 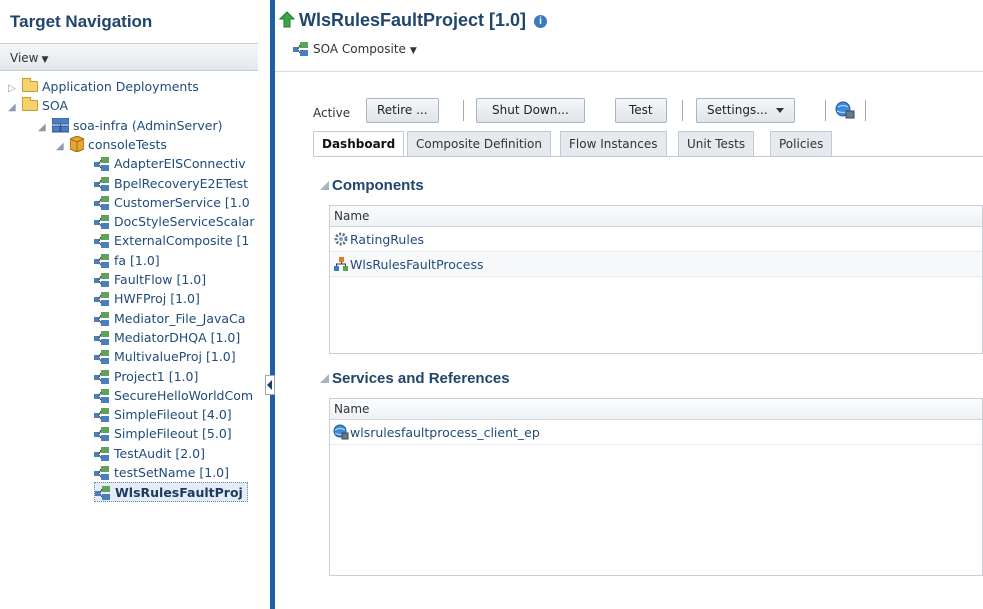 I want to click on tree-node: HWFProj [1.0], so click(x=147, y=299).